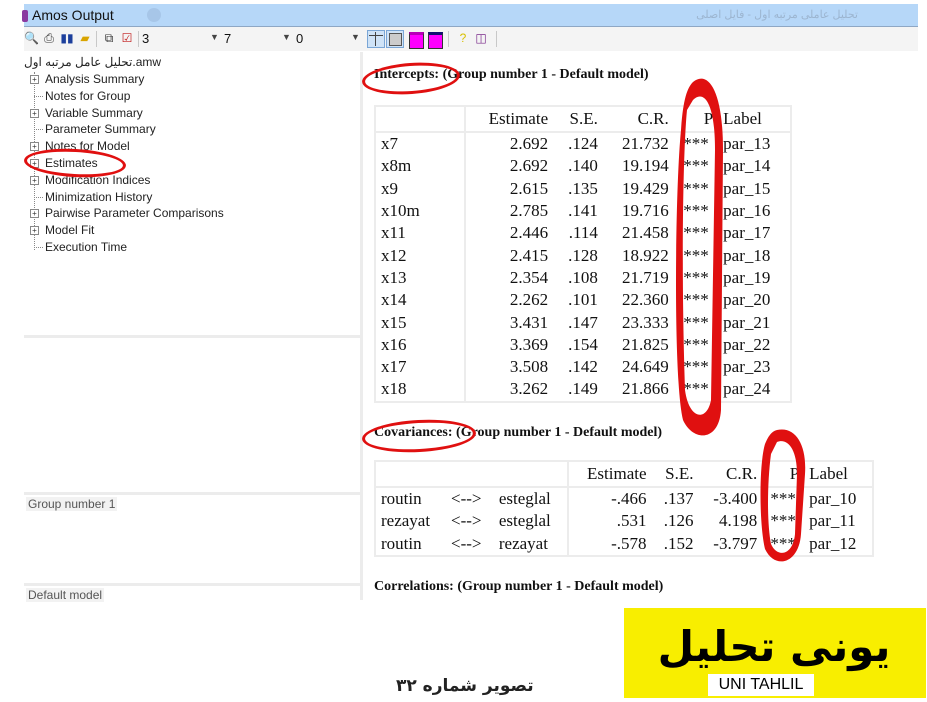  Describe the element at coordinates (180, 180) in the screenshot. I see `tree-item-modification-indices: + Modification Indices` at that location.